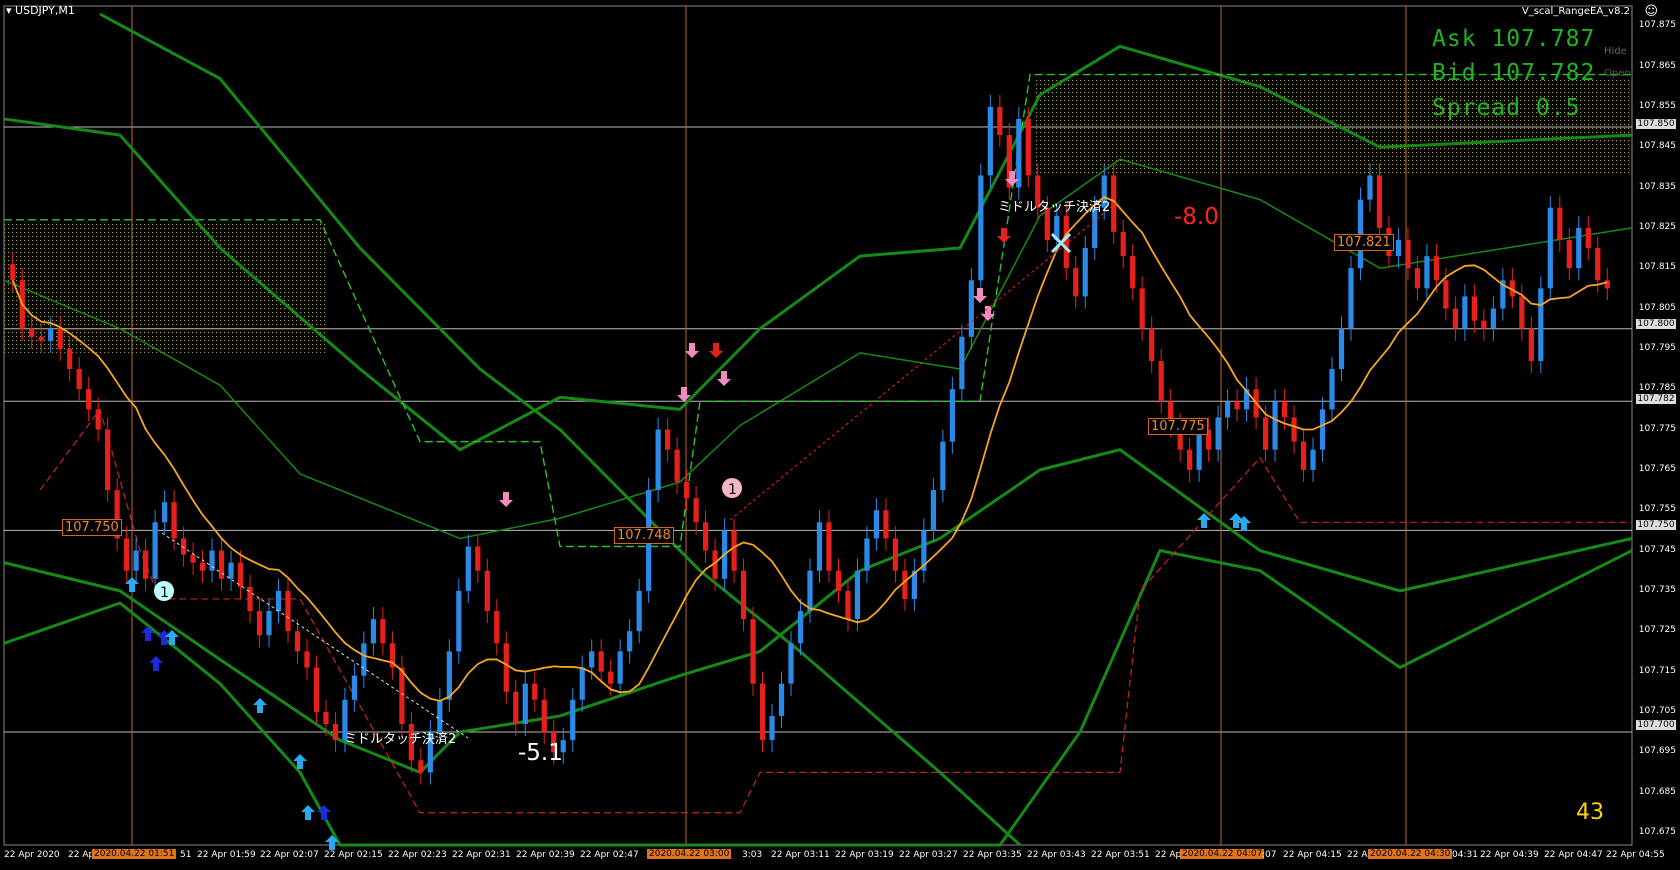  What do you see at coordinates (1617, 73) in the screenshot?
I see `open-button: Open` at bounding box center [1617, 73].